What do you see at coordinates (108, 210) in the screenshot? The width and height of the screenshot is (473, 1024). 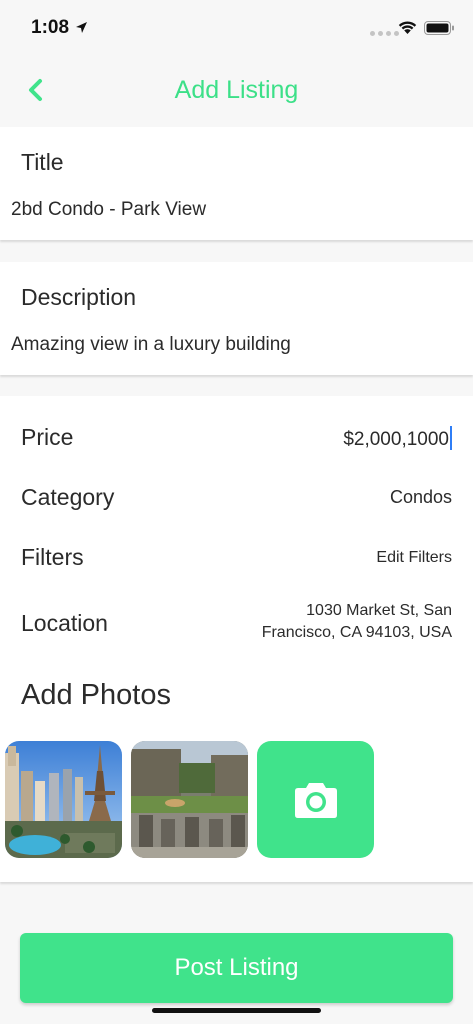 I see `title-input: 2bd Condo - Park View` at bounding box center [108, 210].